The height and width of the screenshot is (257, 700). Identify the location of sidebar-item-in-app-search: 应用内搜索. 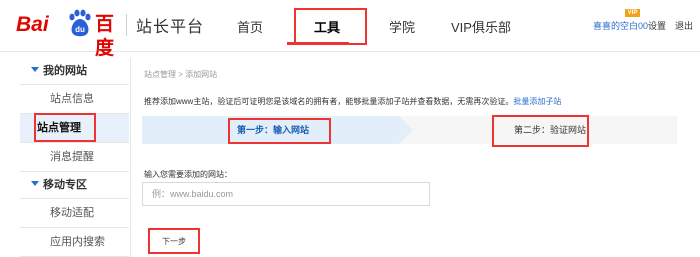
(74, 242).